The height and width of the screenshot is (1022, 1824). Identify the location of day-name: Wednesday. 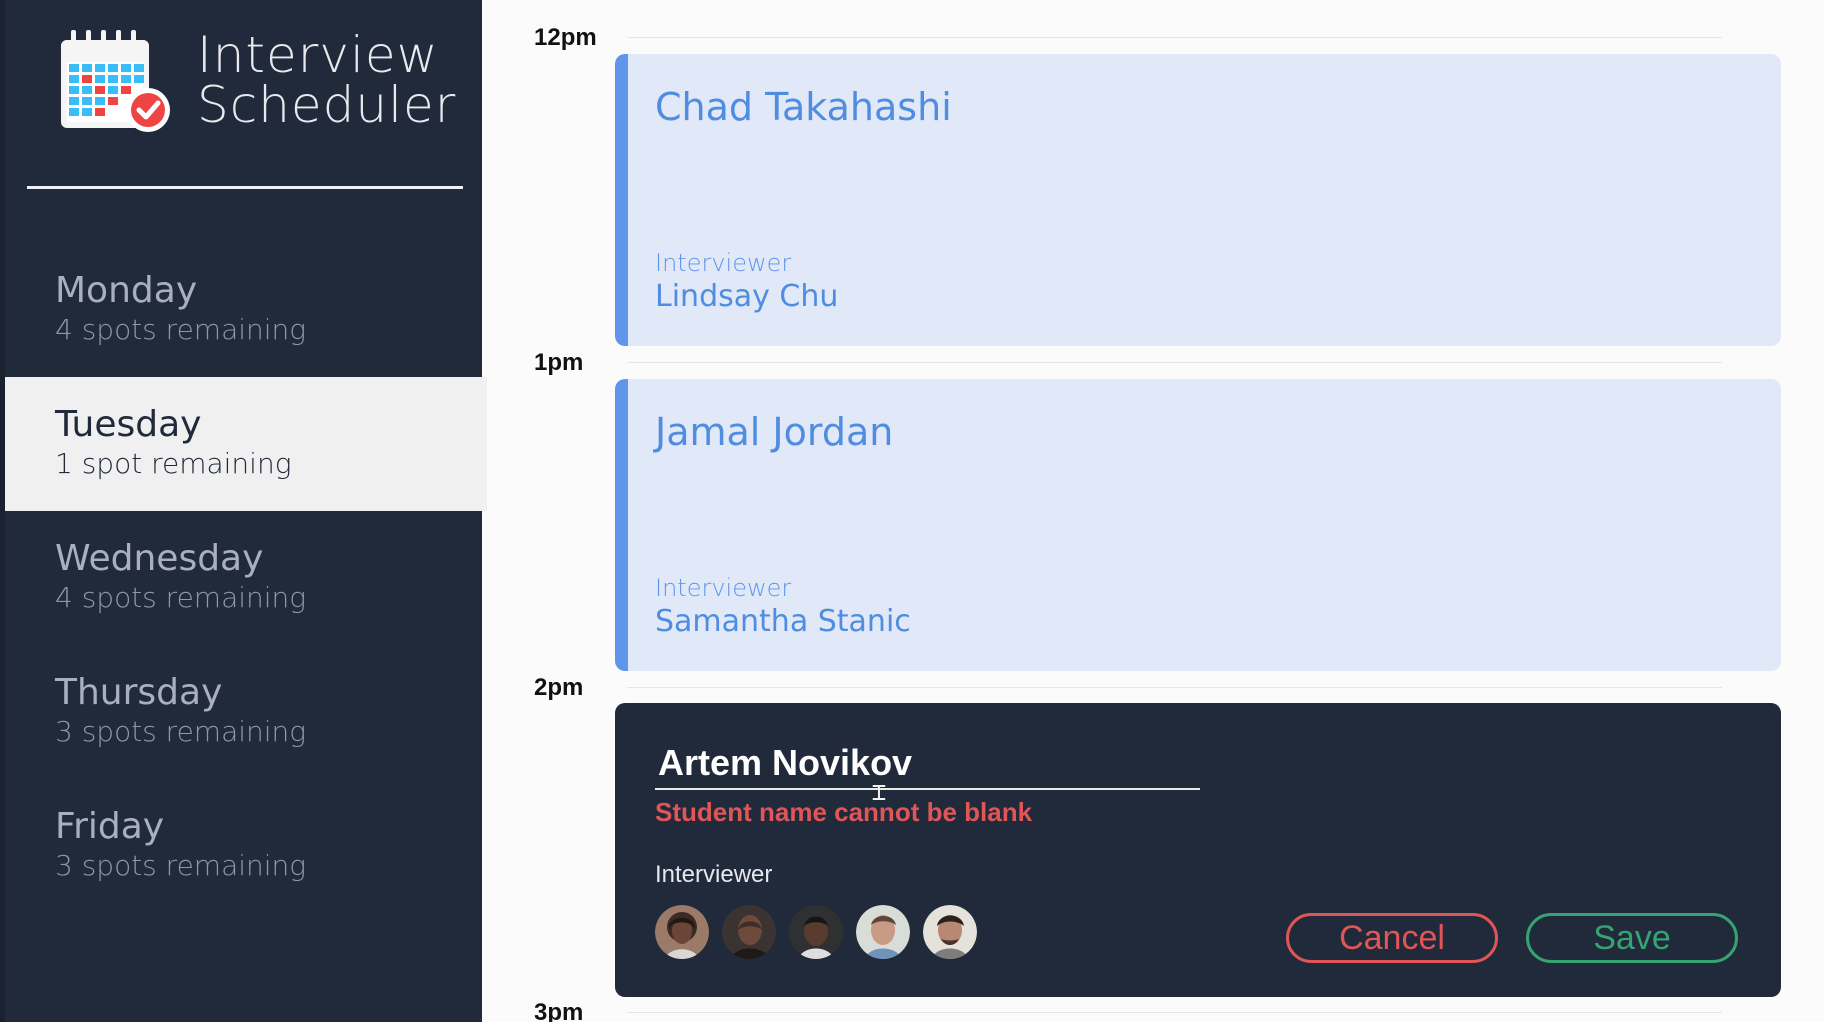
(159, 558).